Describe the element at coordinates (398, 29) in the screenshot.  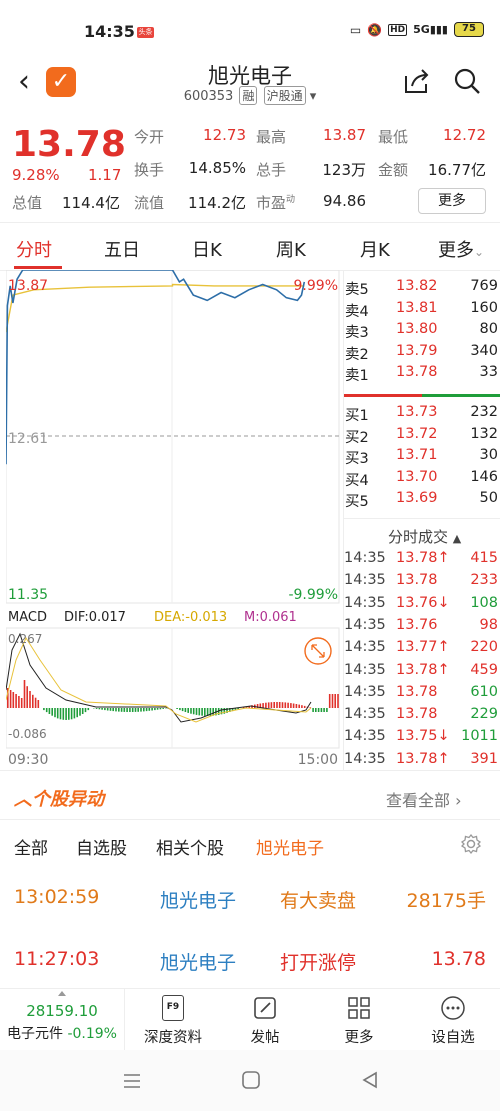
I see `hd-icon: HD` at that location.